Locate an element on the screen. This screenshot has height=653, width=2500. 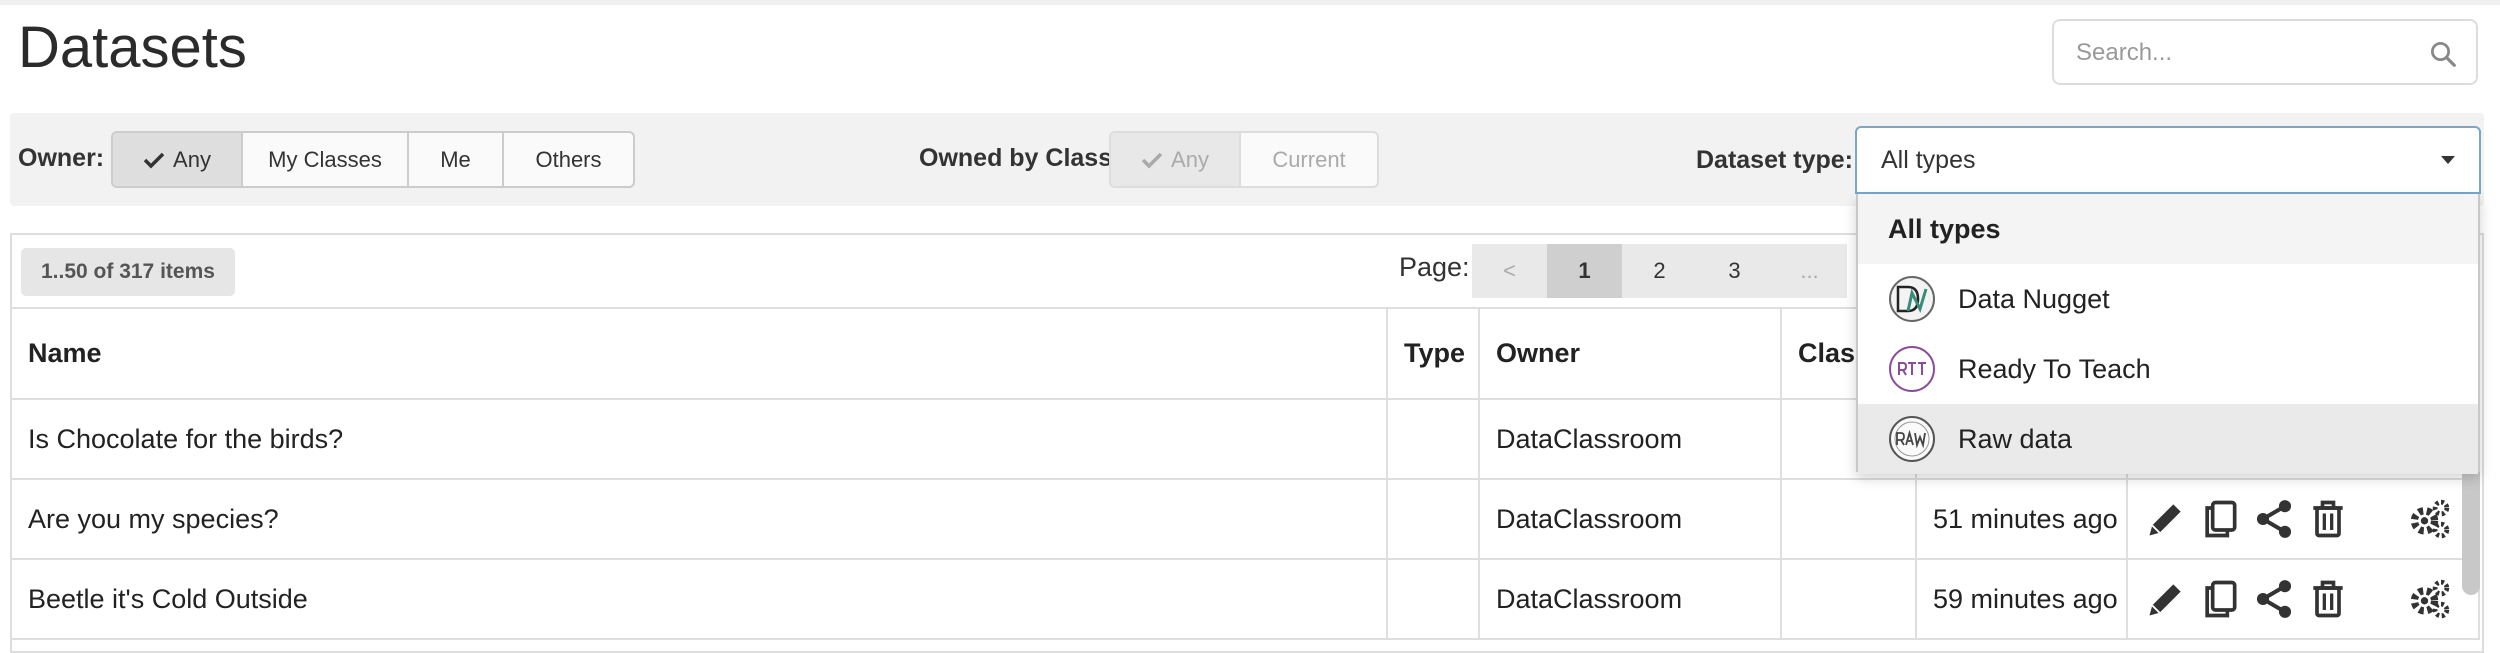
page-3-button: 3 is located at coordinates (1734, 271).